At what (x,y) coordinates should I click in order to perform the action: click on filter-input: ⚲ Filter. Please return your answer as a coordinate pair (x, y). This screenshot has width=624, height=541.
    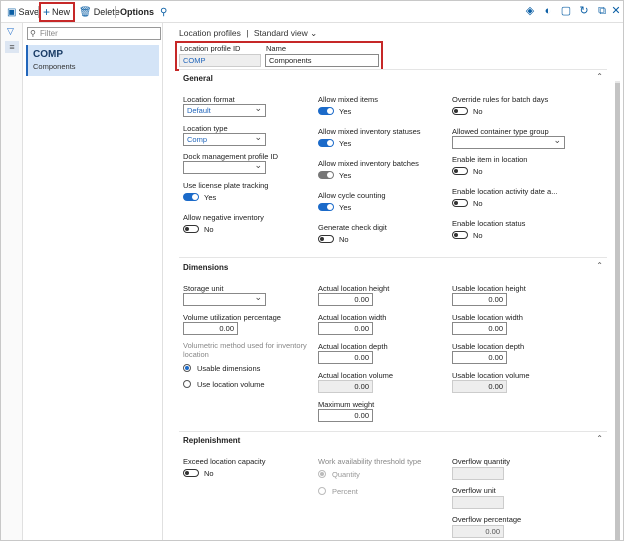
    Looking at the image, I should click on (94, 33).